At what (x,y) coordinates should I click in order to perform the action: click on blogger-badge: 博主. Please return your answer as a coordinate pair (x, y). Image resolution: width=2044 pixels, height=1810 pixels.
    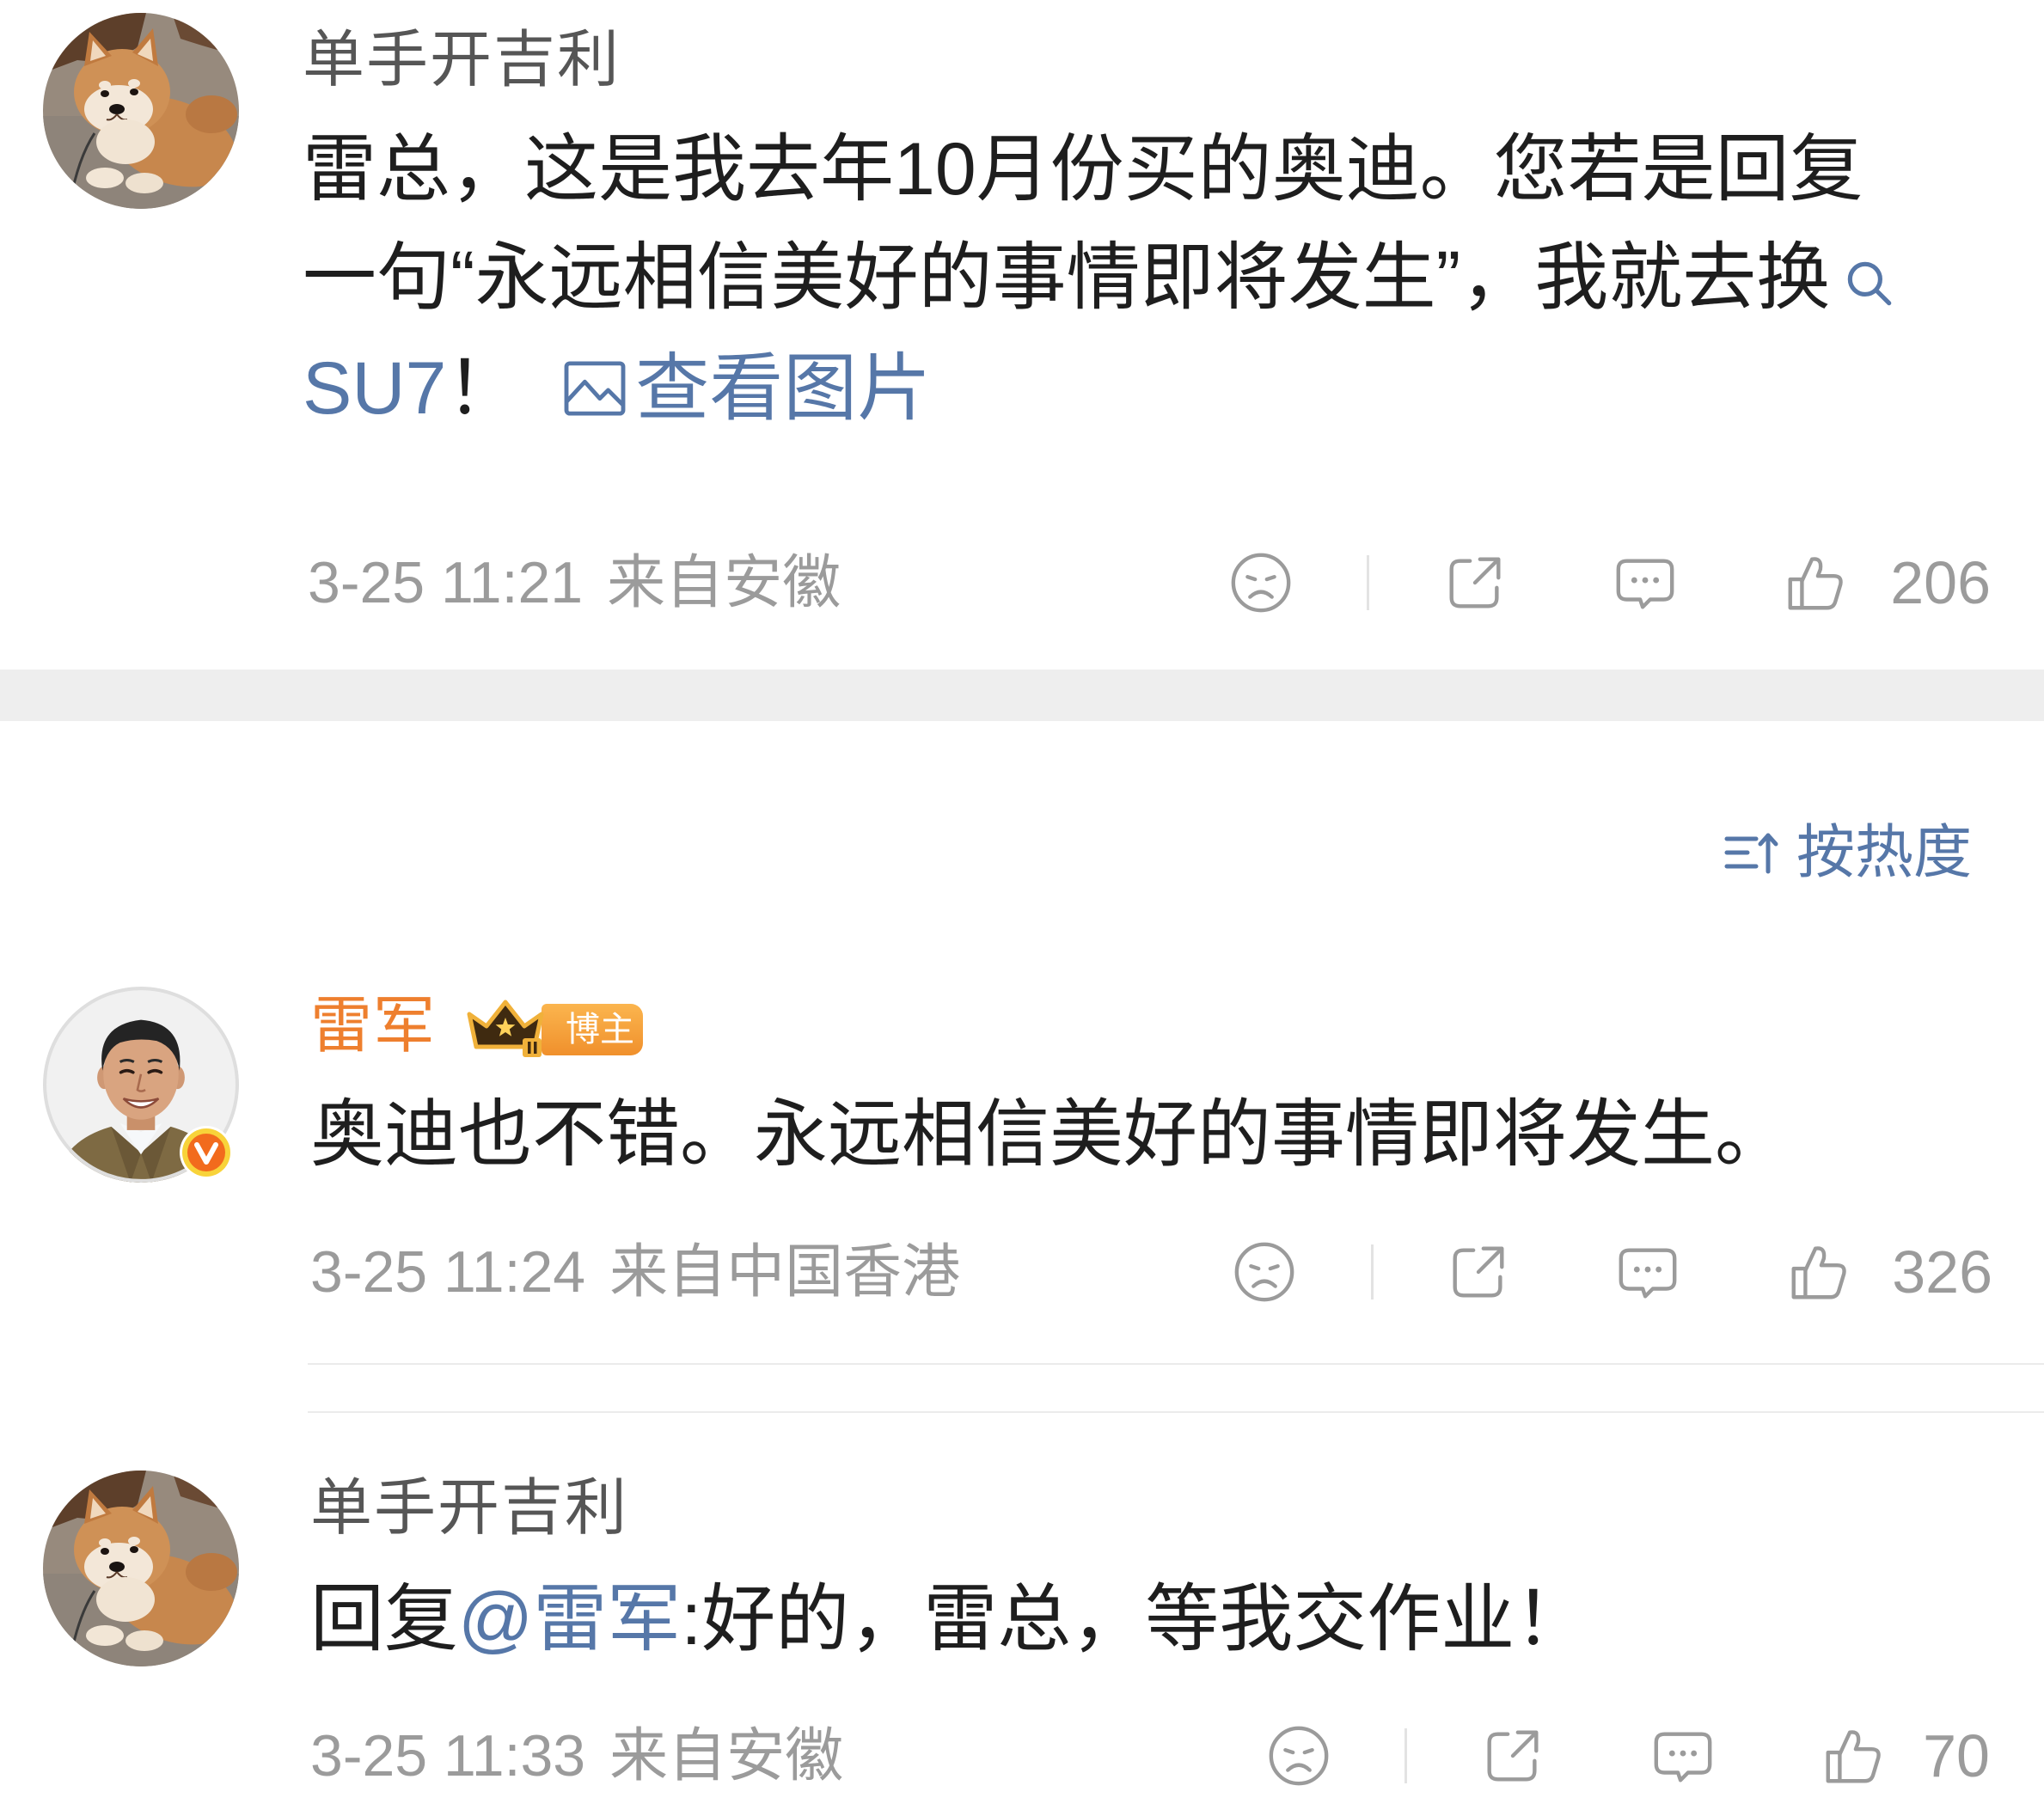
    Looking at the image, I should click on (592, 1029).